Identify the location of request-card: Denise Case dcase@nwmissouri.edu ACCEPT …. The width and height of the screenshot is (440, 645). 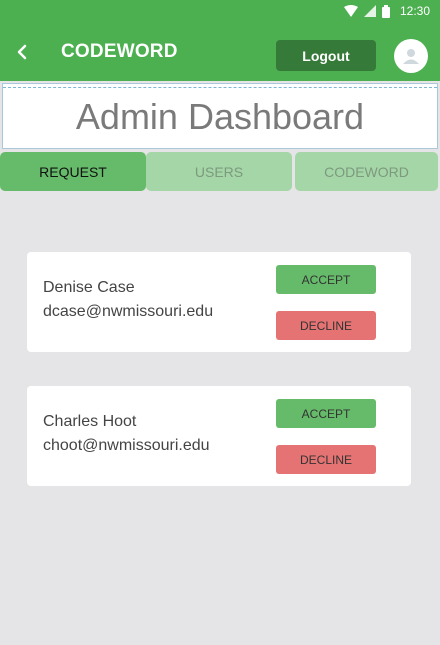
(219, 302).